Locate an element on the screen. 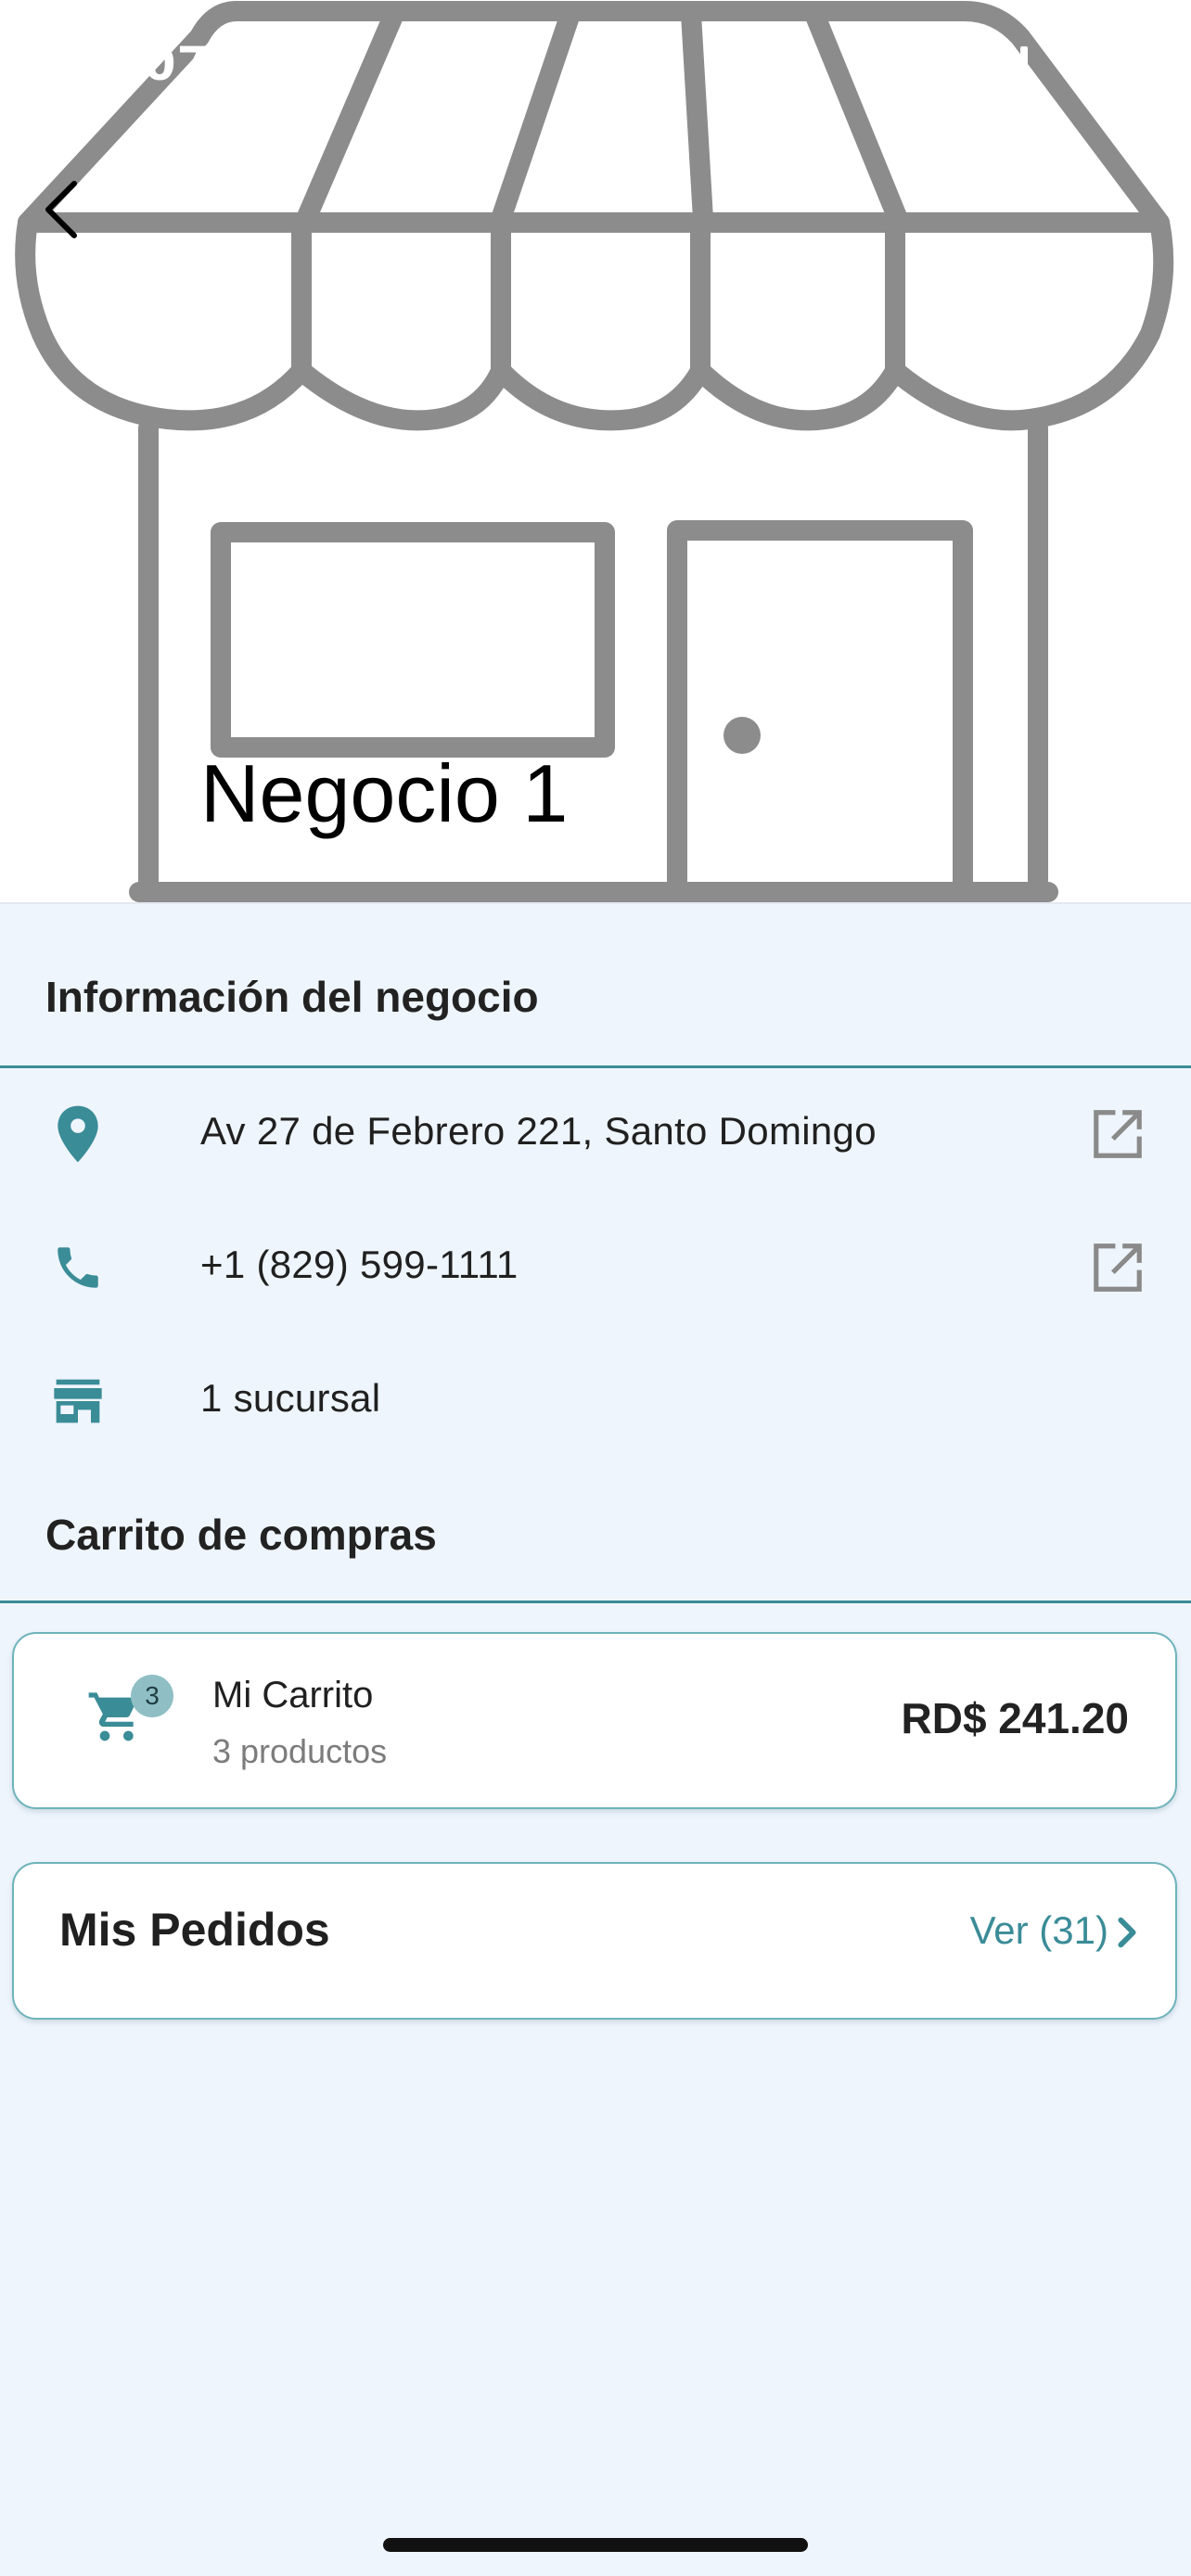 The width and height of the screenshot is (1191, 2576). address-text: Av 27 de Febrero 221, Santo Domingo is located at coordinates (538, 1131).